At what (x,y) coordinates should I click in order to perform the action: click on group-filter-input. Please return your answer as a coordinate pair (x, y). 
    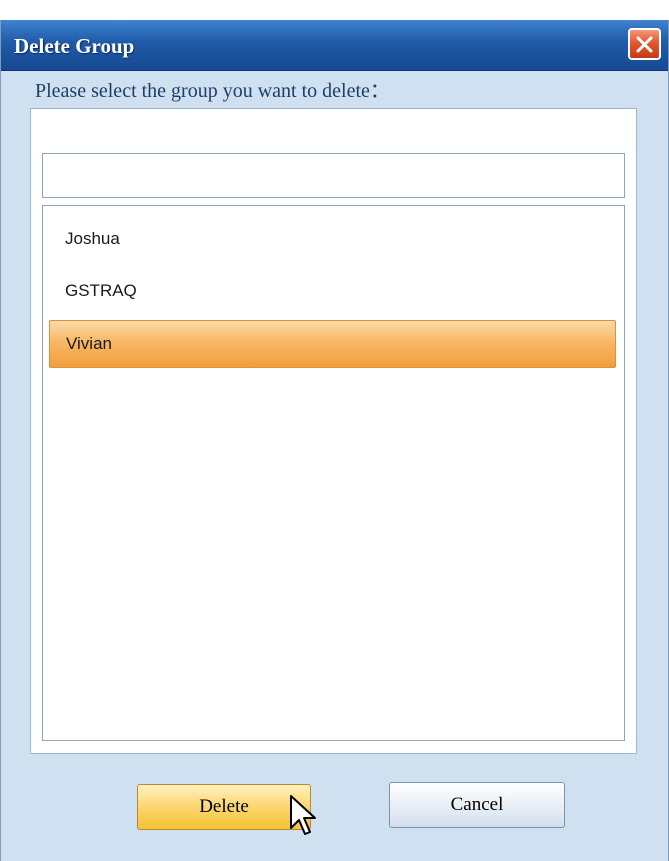
    Looking at the image, I should click on (333, 175).